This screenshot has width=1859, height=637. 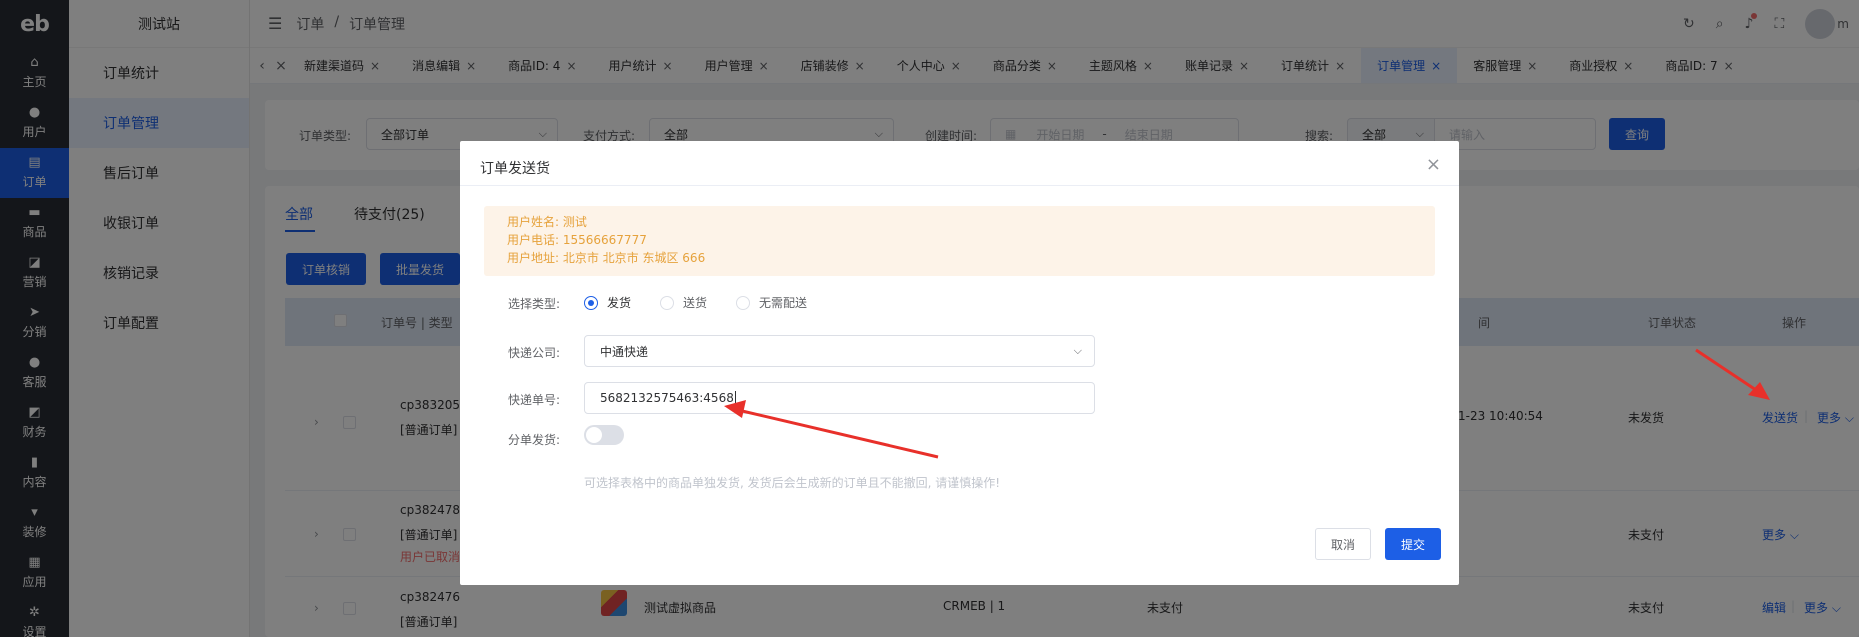 I want to click on split-ship-hint: 可选择表格中的商品单独发货, 发货后会生成新的订单且不能撤回, 请谨慎操作!, so click(x=792, y=483).